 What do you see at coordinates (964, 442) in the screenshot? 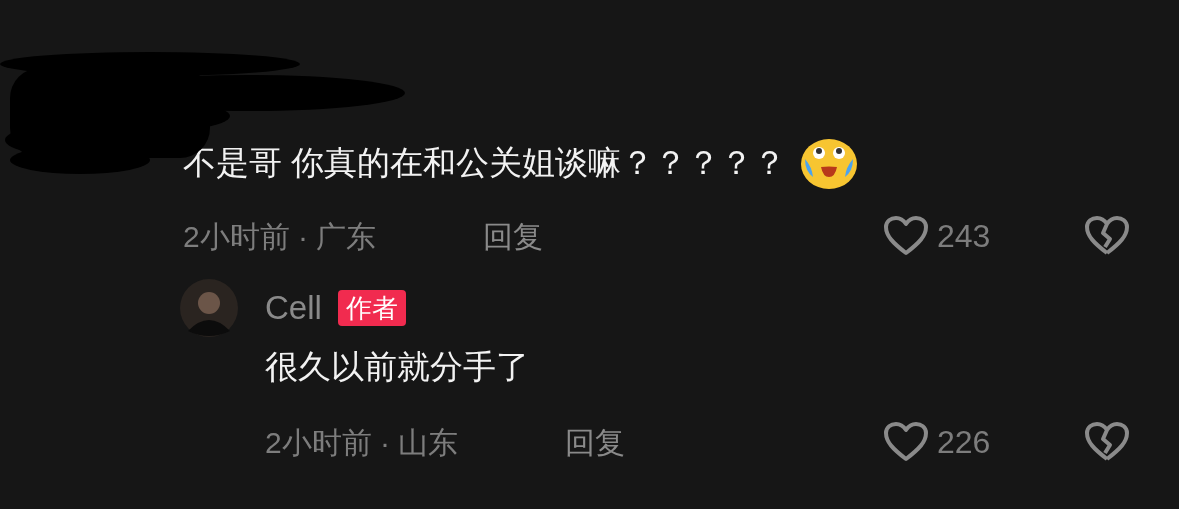
I see `like-count: 226` at bounding box center [964, 442].